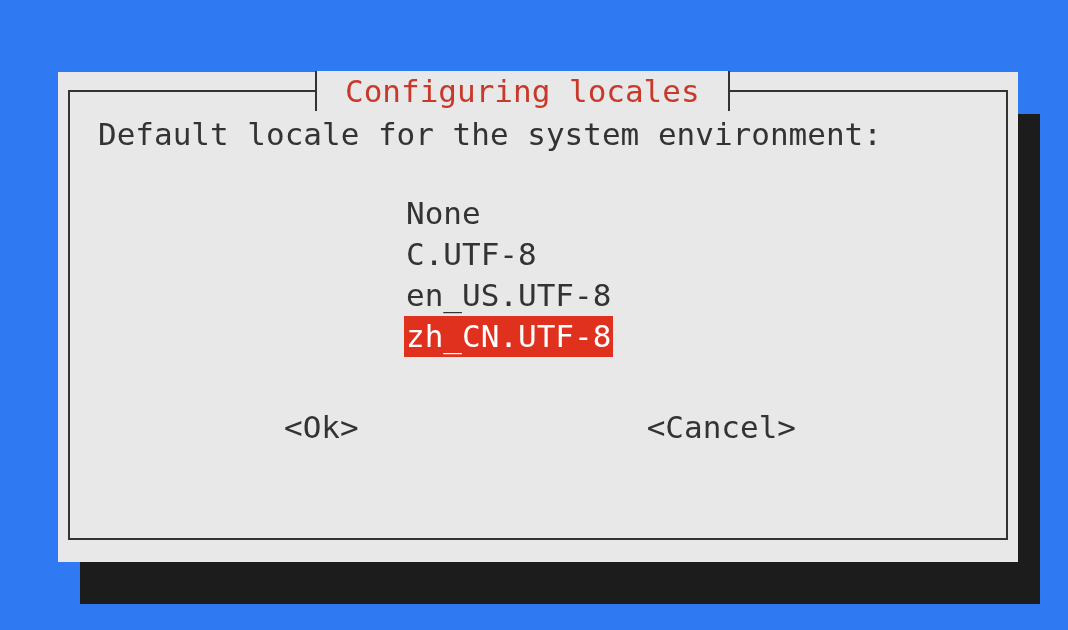 The image size is (1068, 630). Describe the element at coordinates (443, 213) in the screenshot. I see `locale-option: None` at that location.